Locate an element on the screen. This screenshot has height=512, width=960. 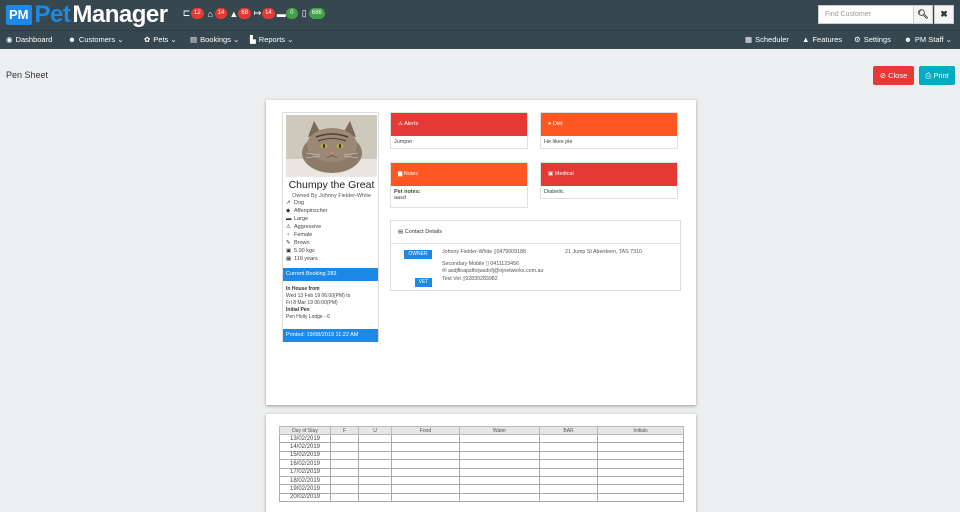
badge-bed: ⊏ 12 is located at coordinates (193, 13).